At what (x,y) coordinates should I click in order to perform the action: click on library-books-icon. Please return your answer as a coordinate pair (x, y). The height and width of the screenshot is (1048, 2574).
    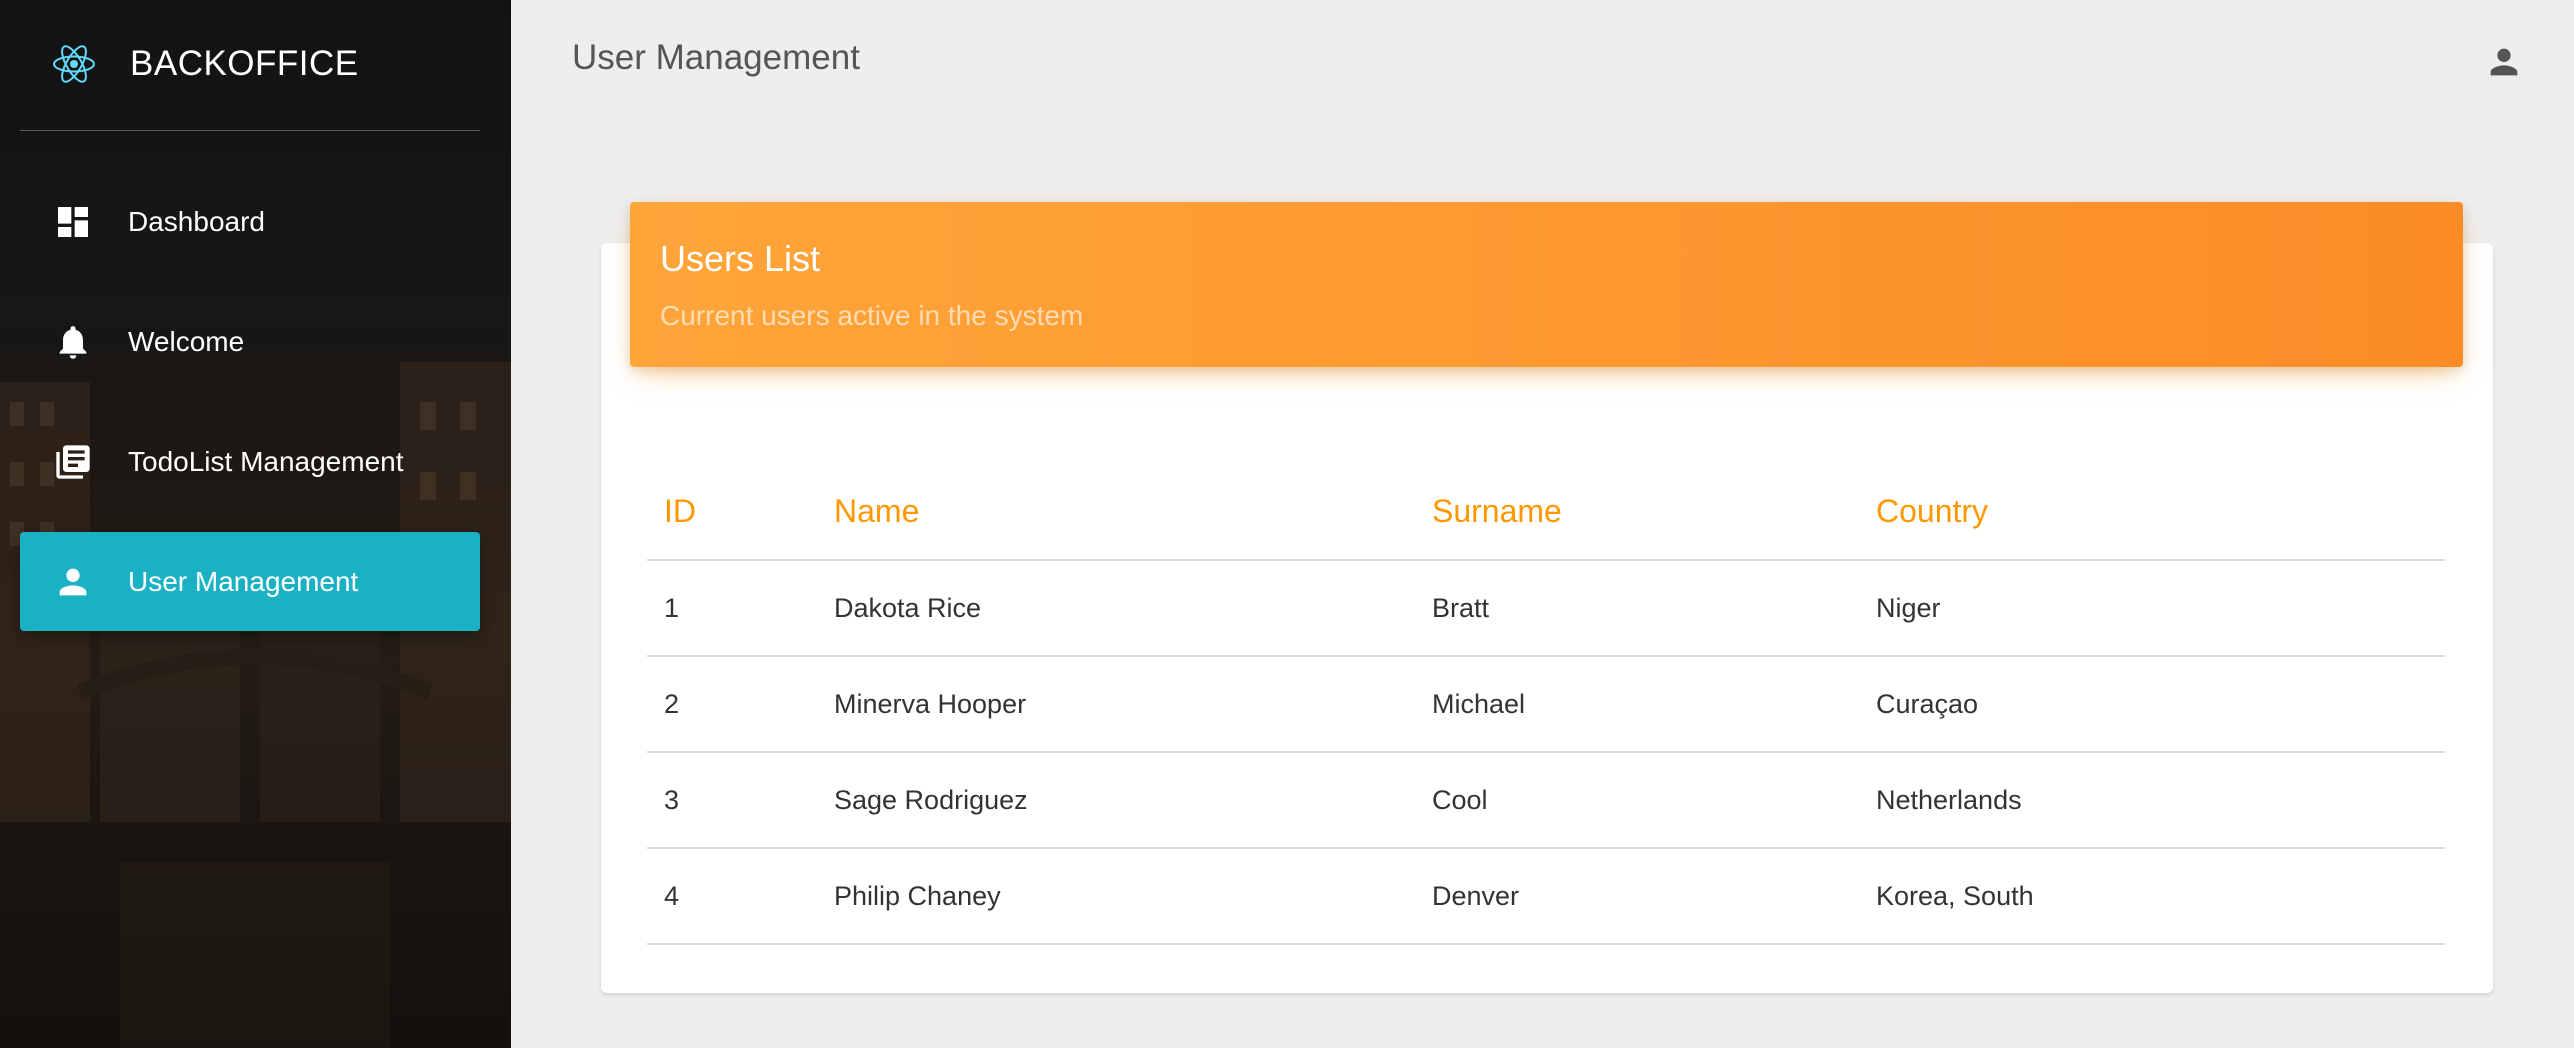
    Looking at the image, I should click on (73, 462).